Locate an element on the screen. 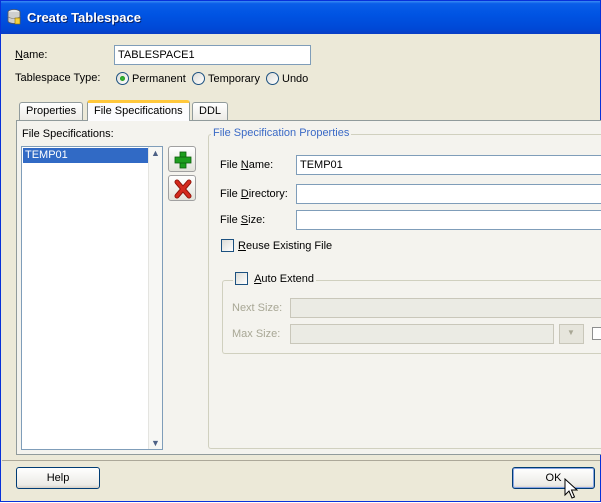  auto-extend-title: Auto Extend is located at coordinates (274, 279).